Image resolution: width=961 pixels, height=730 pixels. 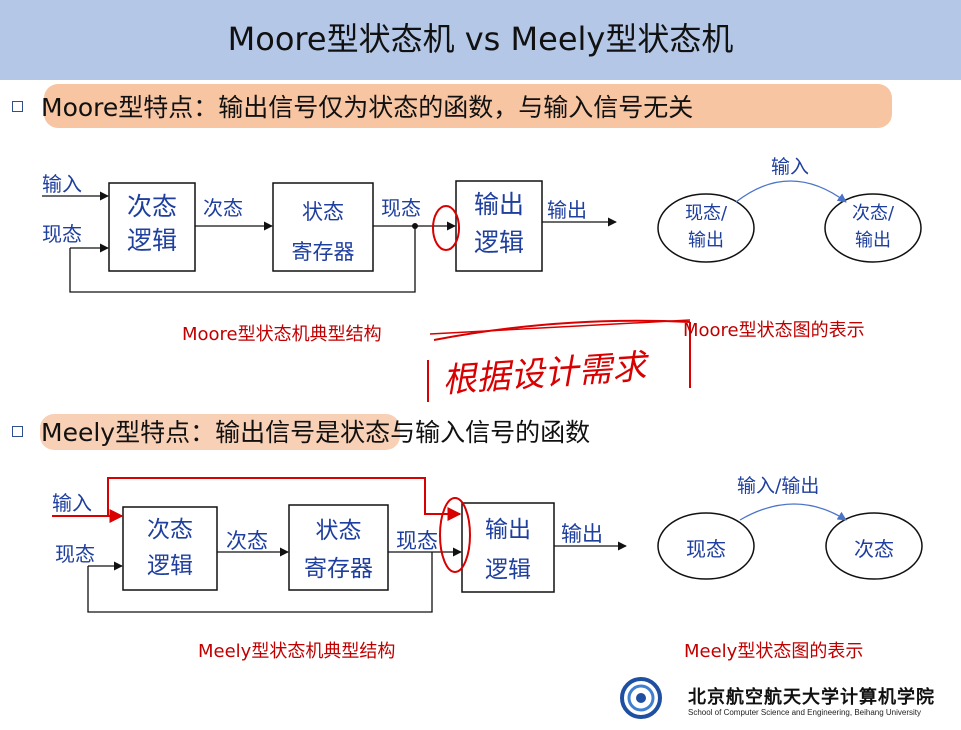 I want to click on moore-out-block-line1: 输出, so click(x=498, y=204).